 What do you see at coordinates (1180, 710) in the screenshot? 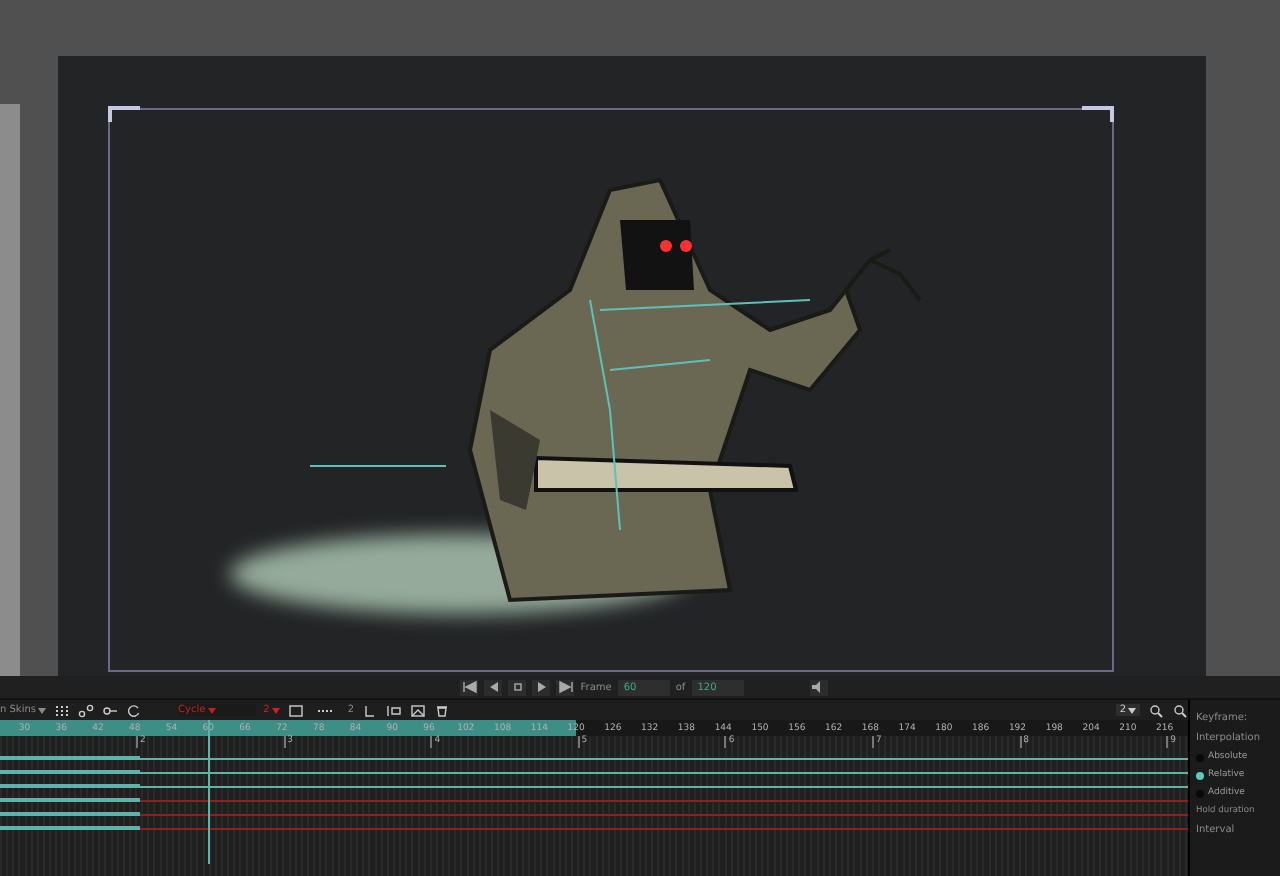
I see `zoom-out-icon` at bounding box center [1180, 710].